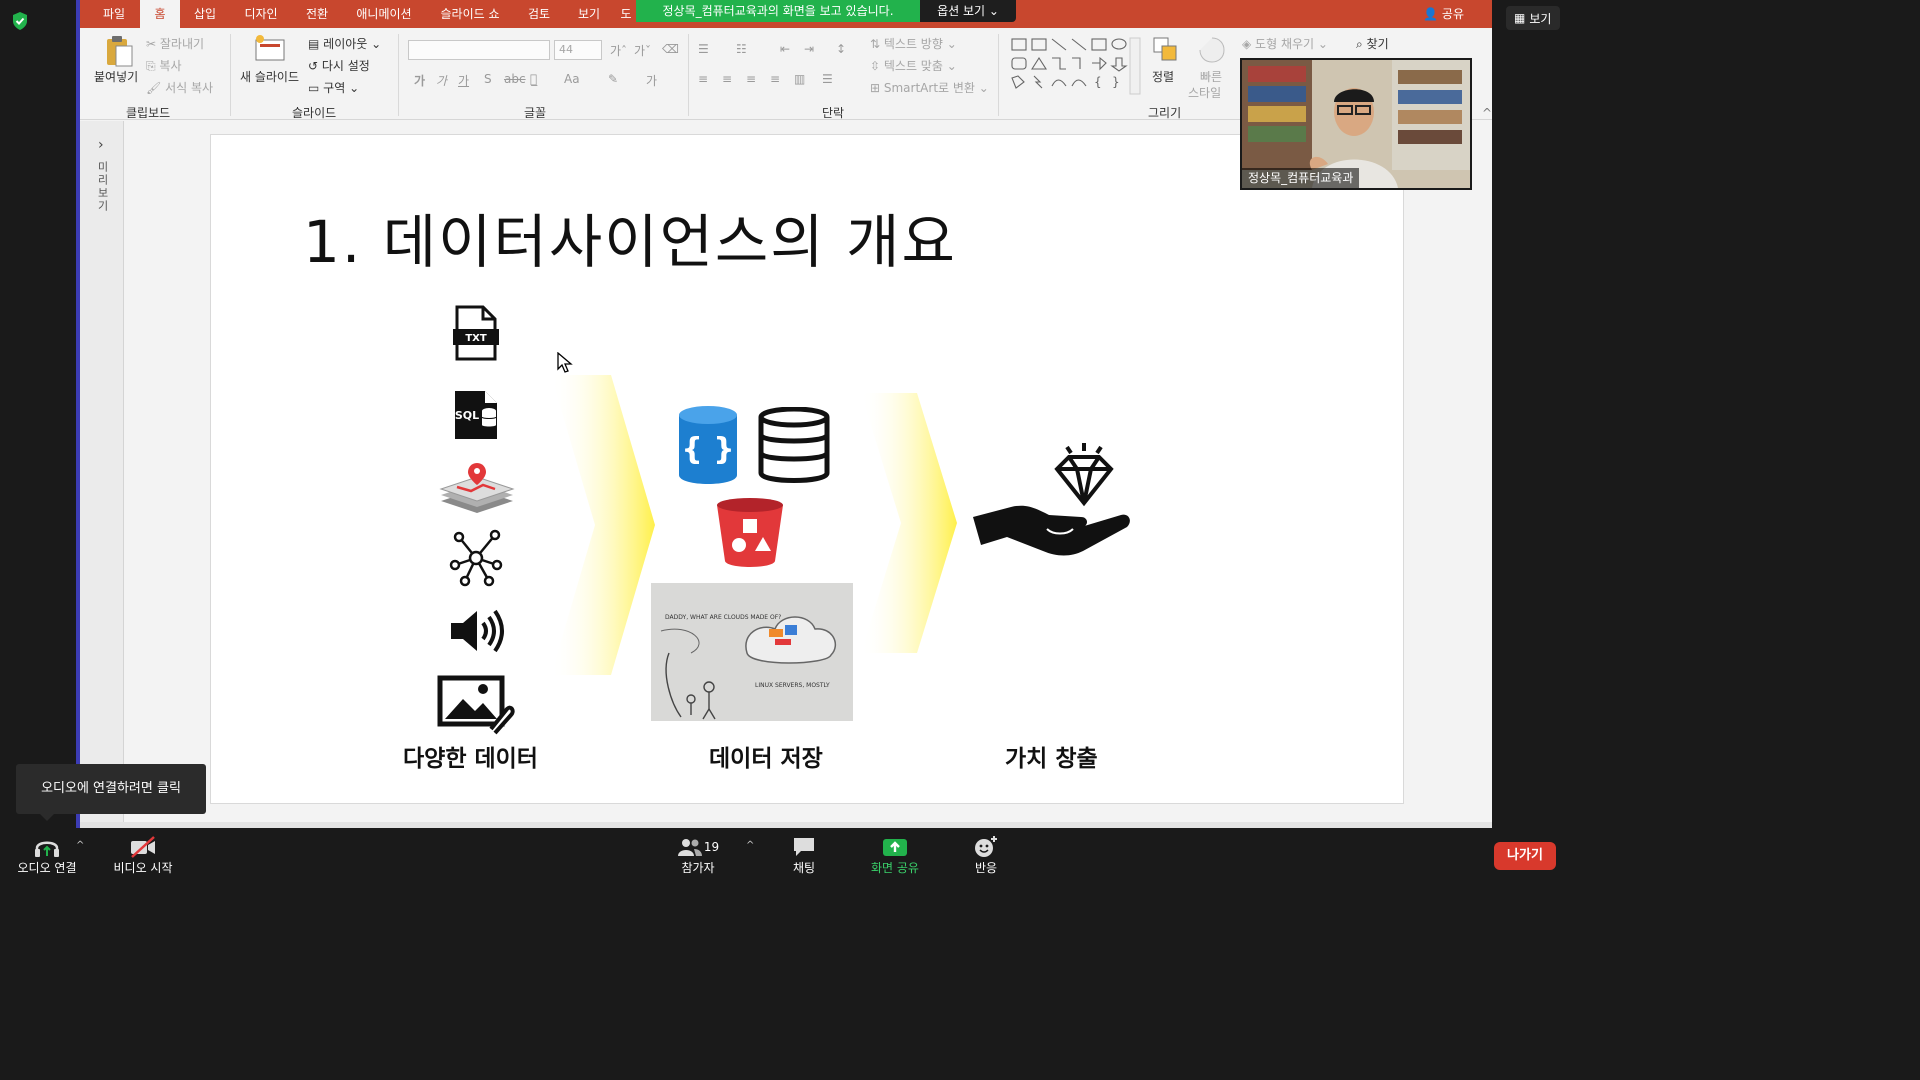 This screenshot has width=1920, height=1080. What do you see at coordinates (143, 846) in the screenshot?
I see `video-off-icon` at bounding box center [143, 846].